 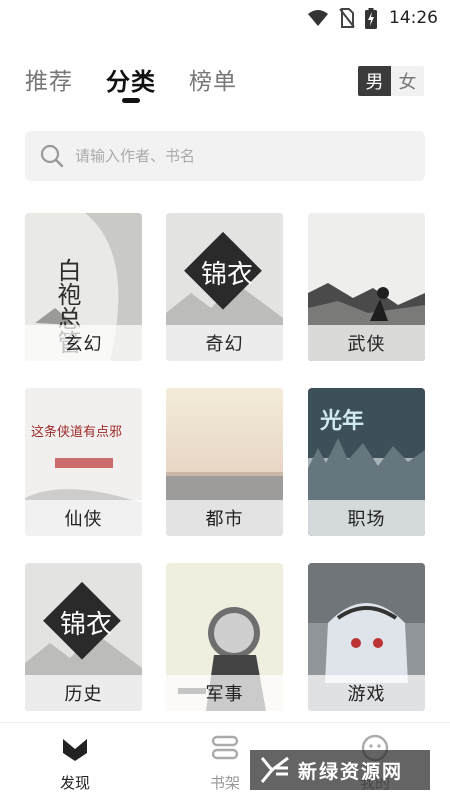 I want to click on category-card-xianxia: 这条侠道有点邪 仙侠, so click(x=83, y=462).